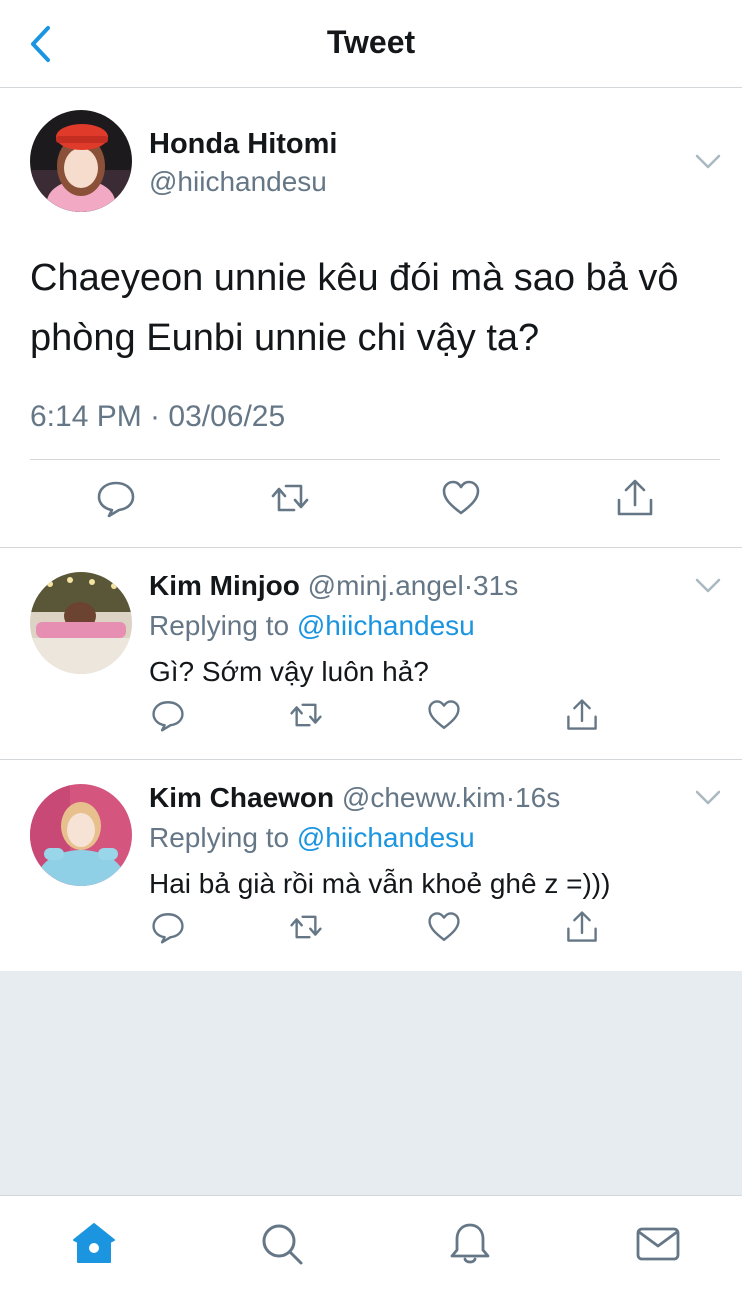 Image resolution: width=742 pixels, height=1293 pixels. What do you see at coordinates (658, 1244) in the screenshot?
I see `messages-icon` at bounding box center [658, 1244].